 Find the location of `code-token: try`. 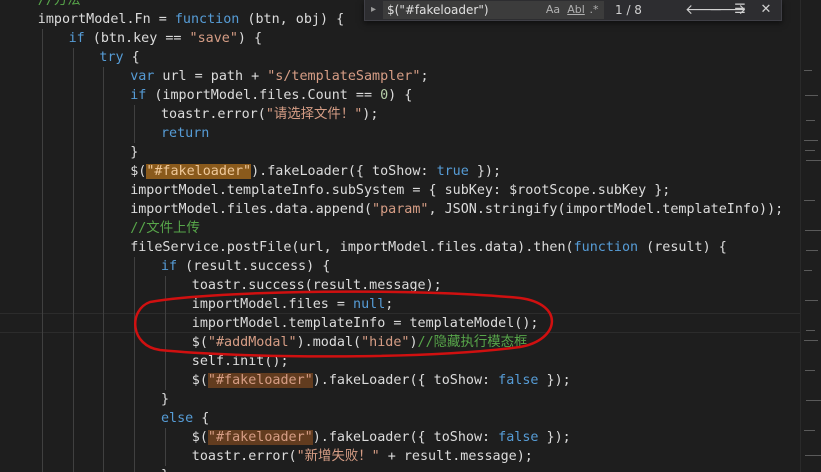

code-token: try is located at coordinates (111, 57).